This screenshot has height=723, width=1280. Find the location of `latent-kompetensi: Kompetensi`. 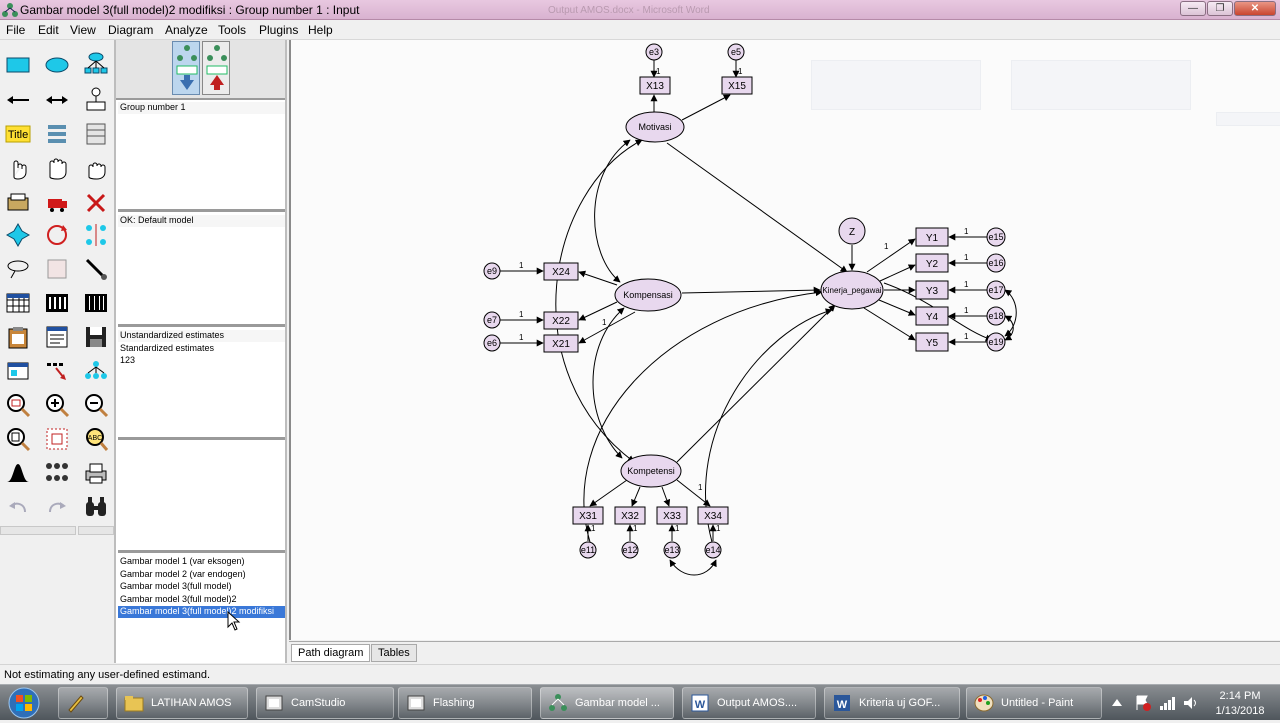

latent-kompetensi: Kompetensi is located at coordinates (651, 471).